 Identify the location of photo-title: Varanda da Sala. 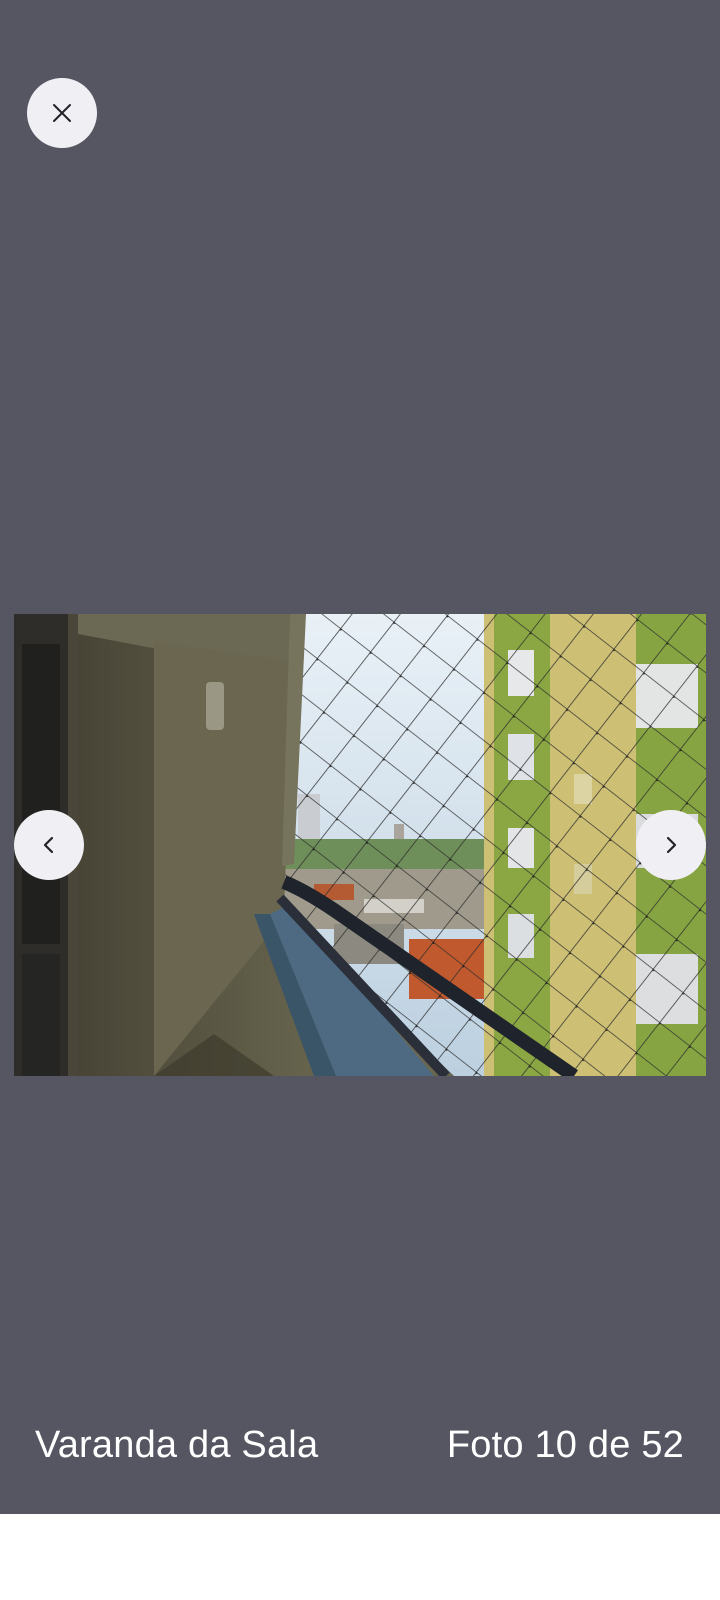
(177, 1445).